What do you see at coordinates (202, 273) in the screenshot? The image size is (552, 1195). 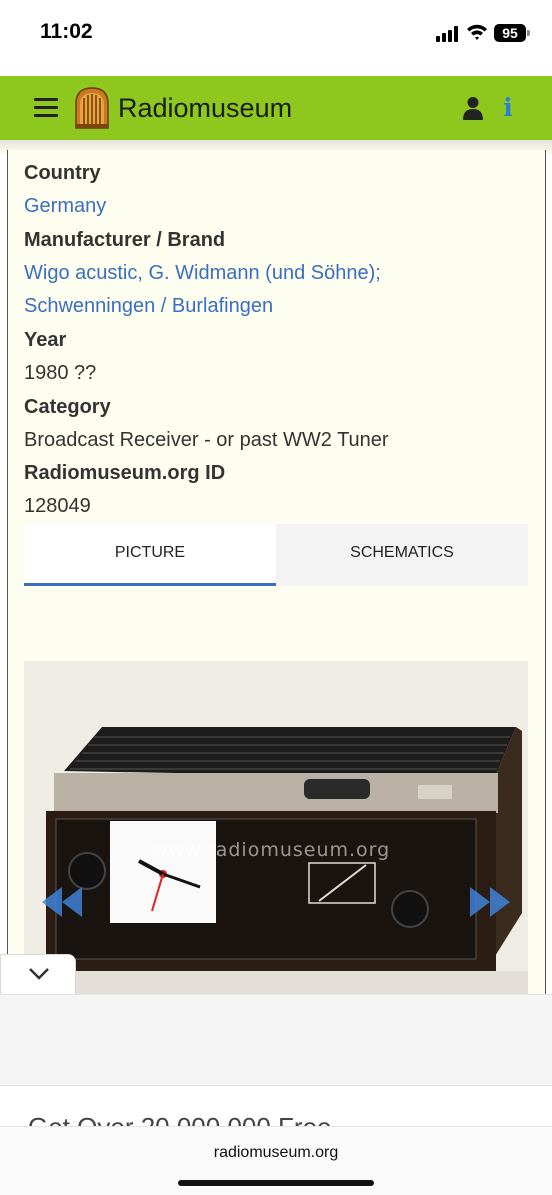 I see `manufacturer-link: Wigo acustic, G. Widmann (und Söhne);` at bounding box center [202, 273].